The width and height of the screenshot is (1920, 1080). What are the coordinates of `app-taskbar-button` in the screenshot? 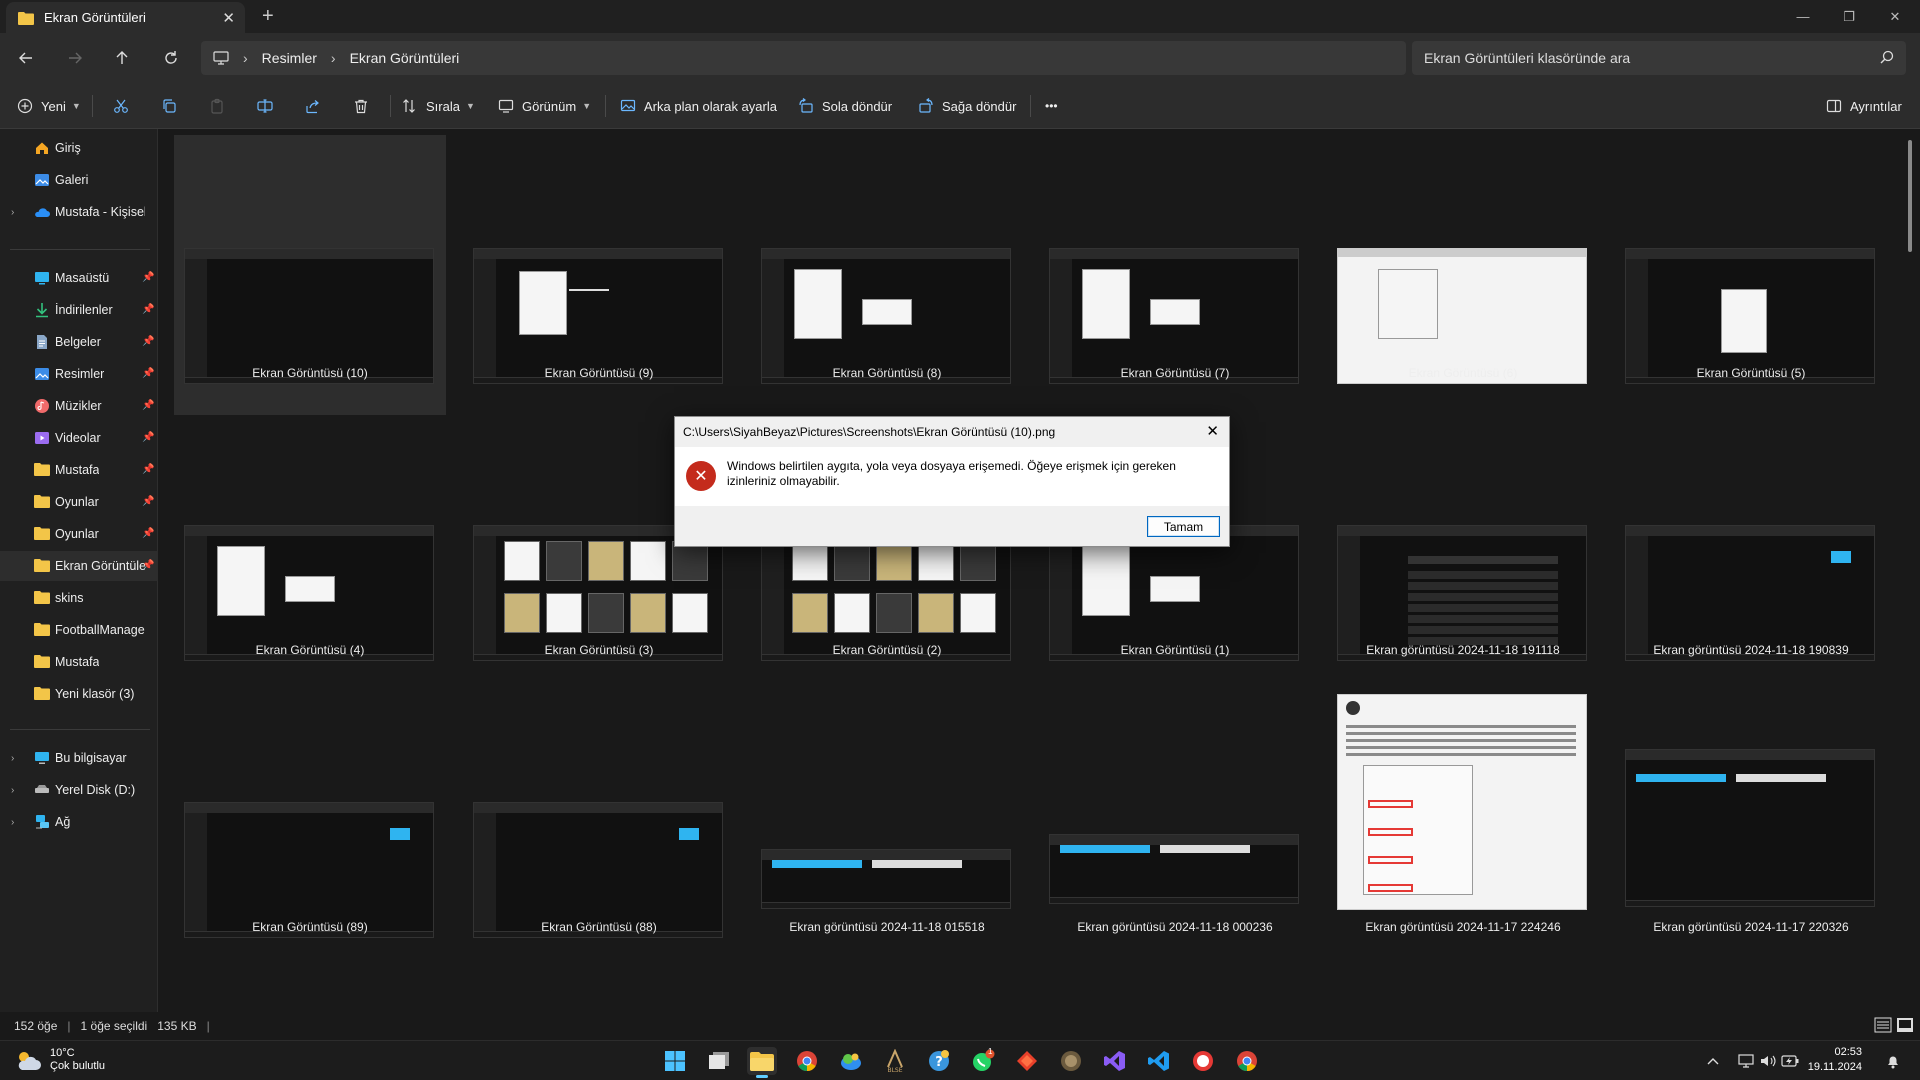 It's located at (1027, 1061).